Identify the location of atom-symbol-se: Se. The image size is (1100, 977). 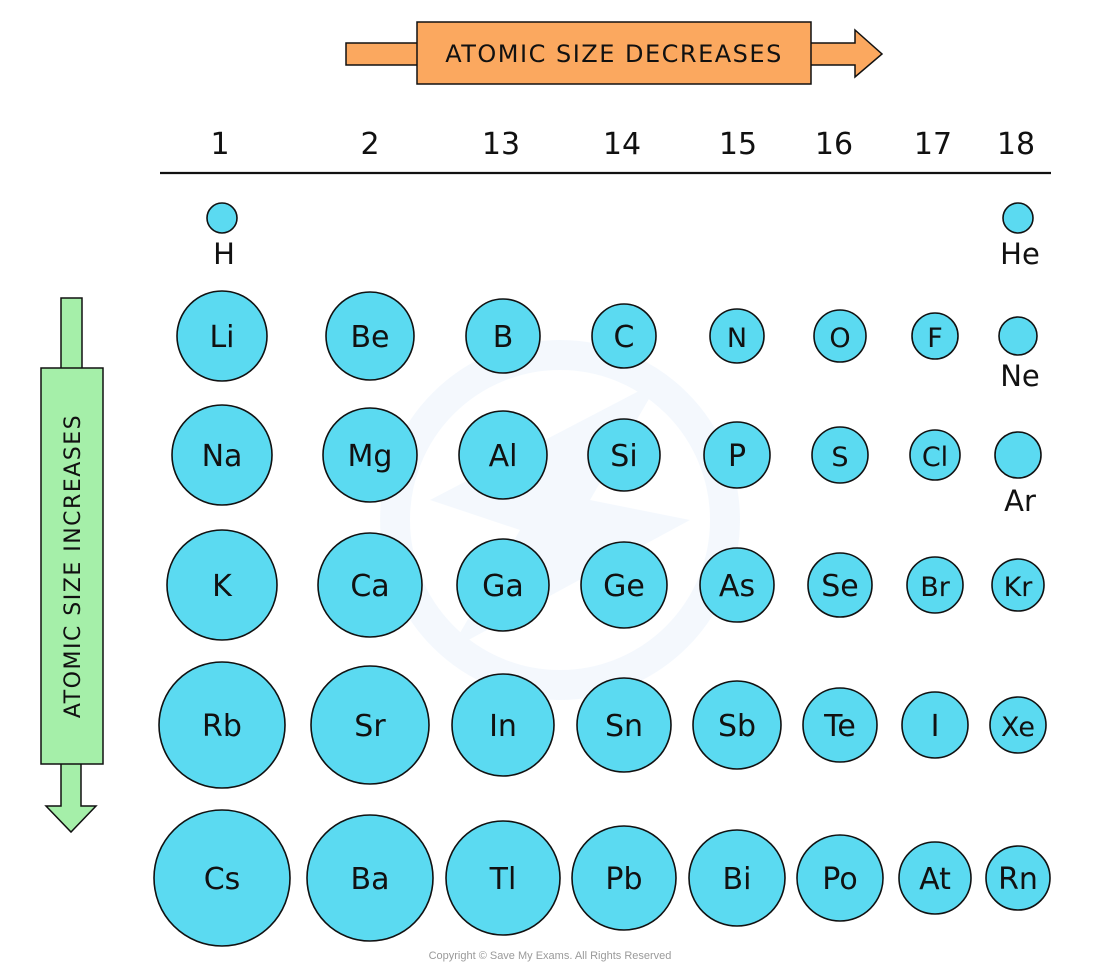
(840, 586).